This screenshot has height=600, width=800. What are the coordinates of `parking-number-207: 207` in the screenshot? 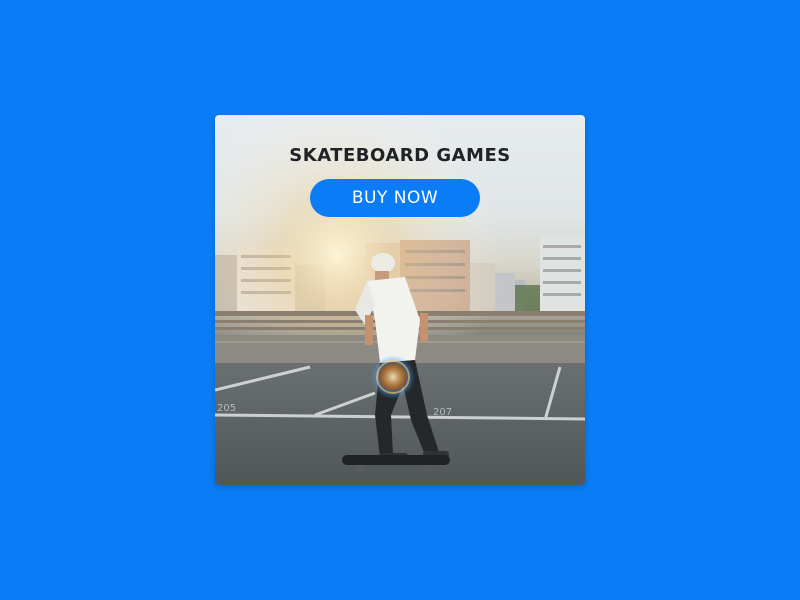 It's located at (442, 412).